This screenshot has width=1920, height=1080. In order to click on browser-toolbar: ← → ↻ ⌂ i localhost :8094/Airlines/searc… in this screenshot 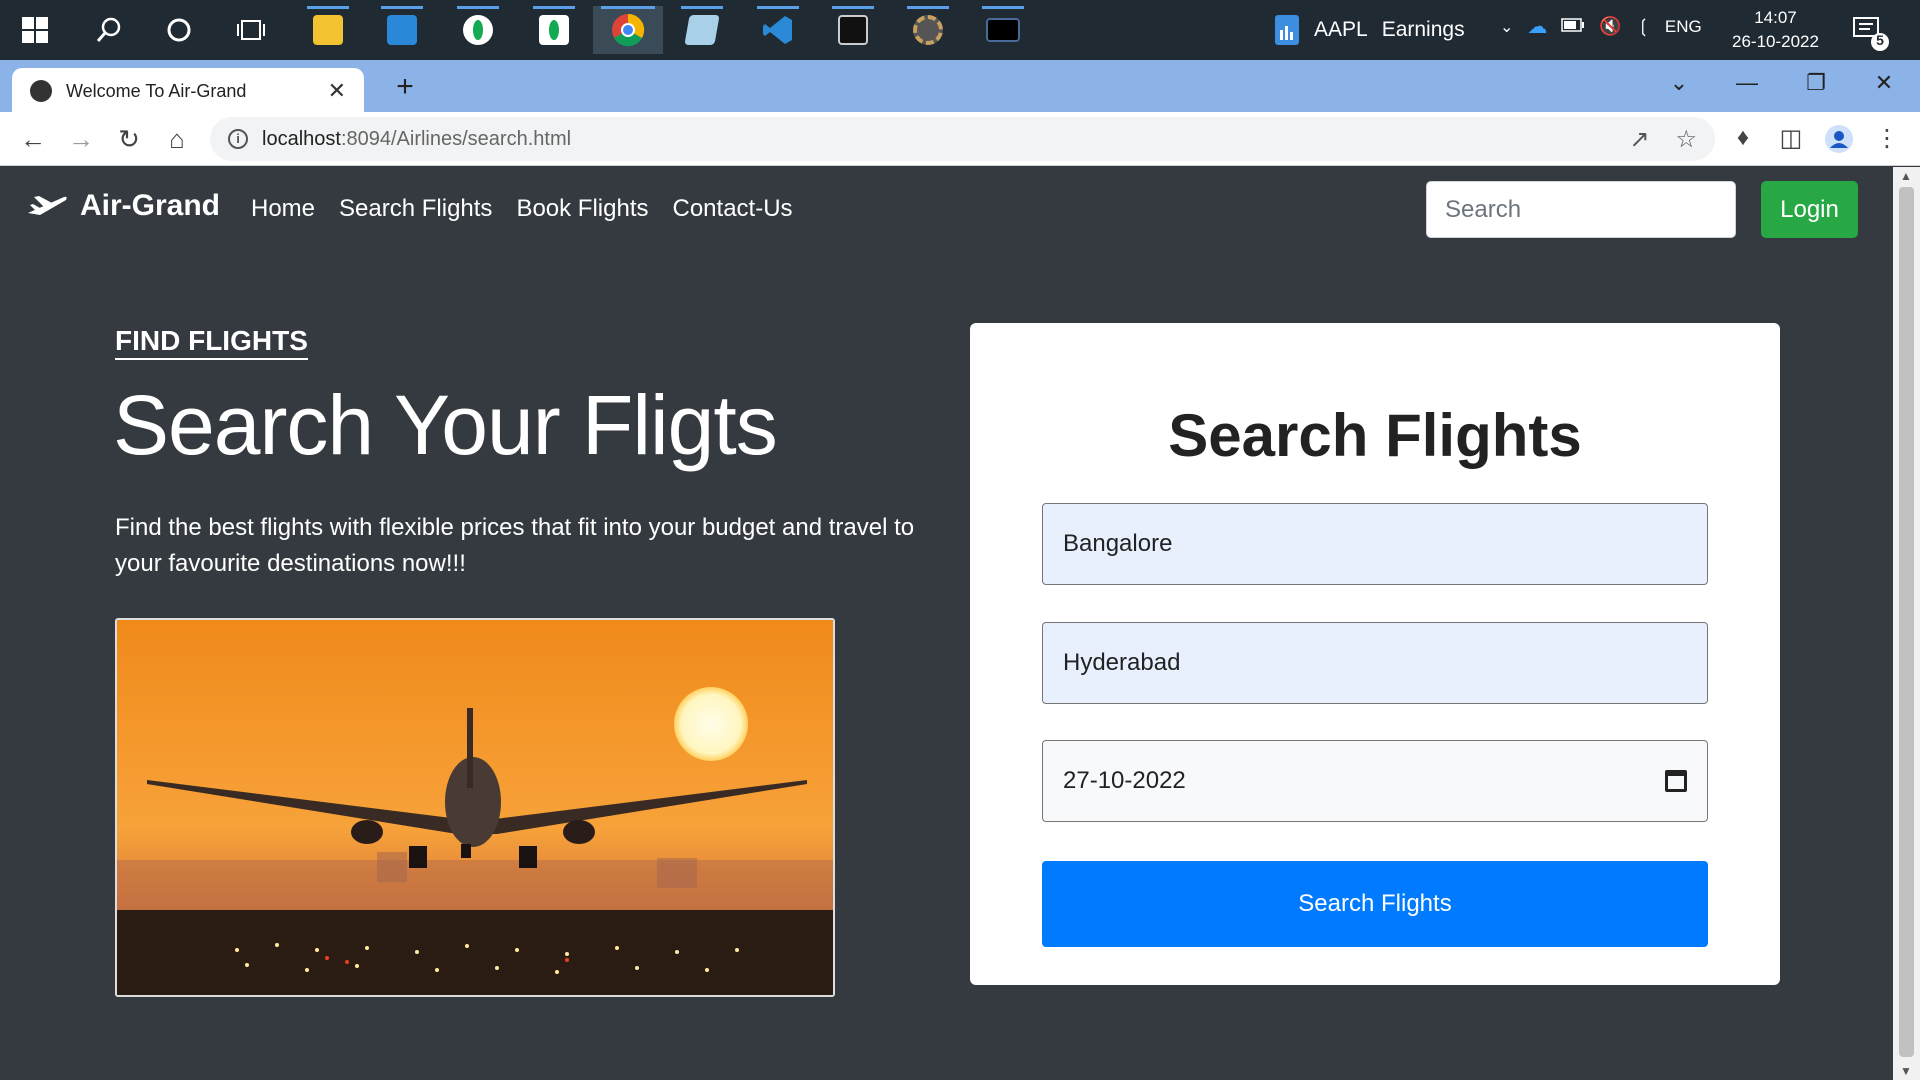, I will do `click(960, 139)`.